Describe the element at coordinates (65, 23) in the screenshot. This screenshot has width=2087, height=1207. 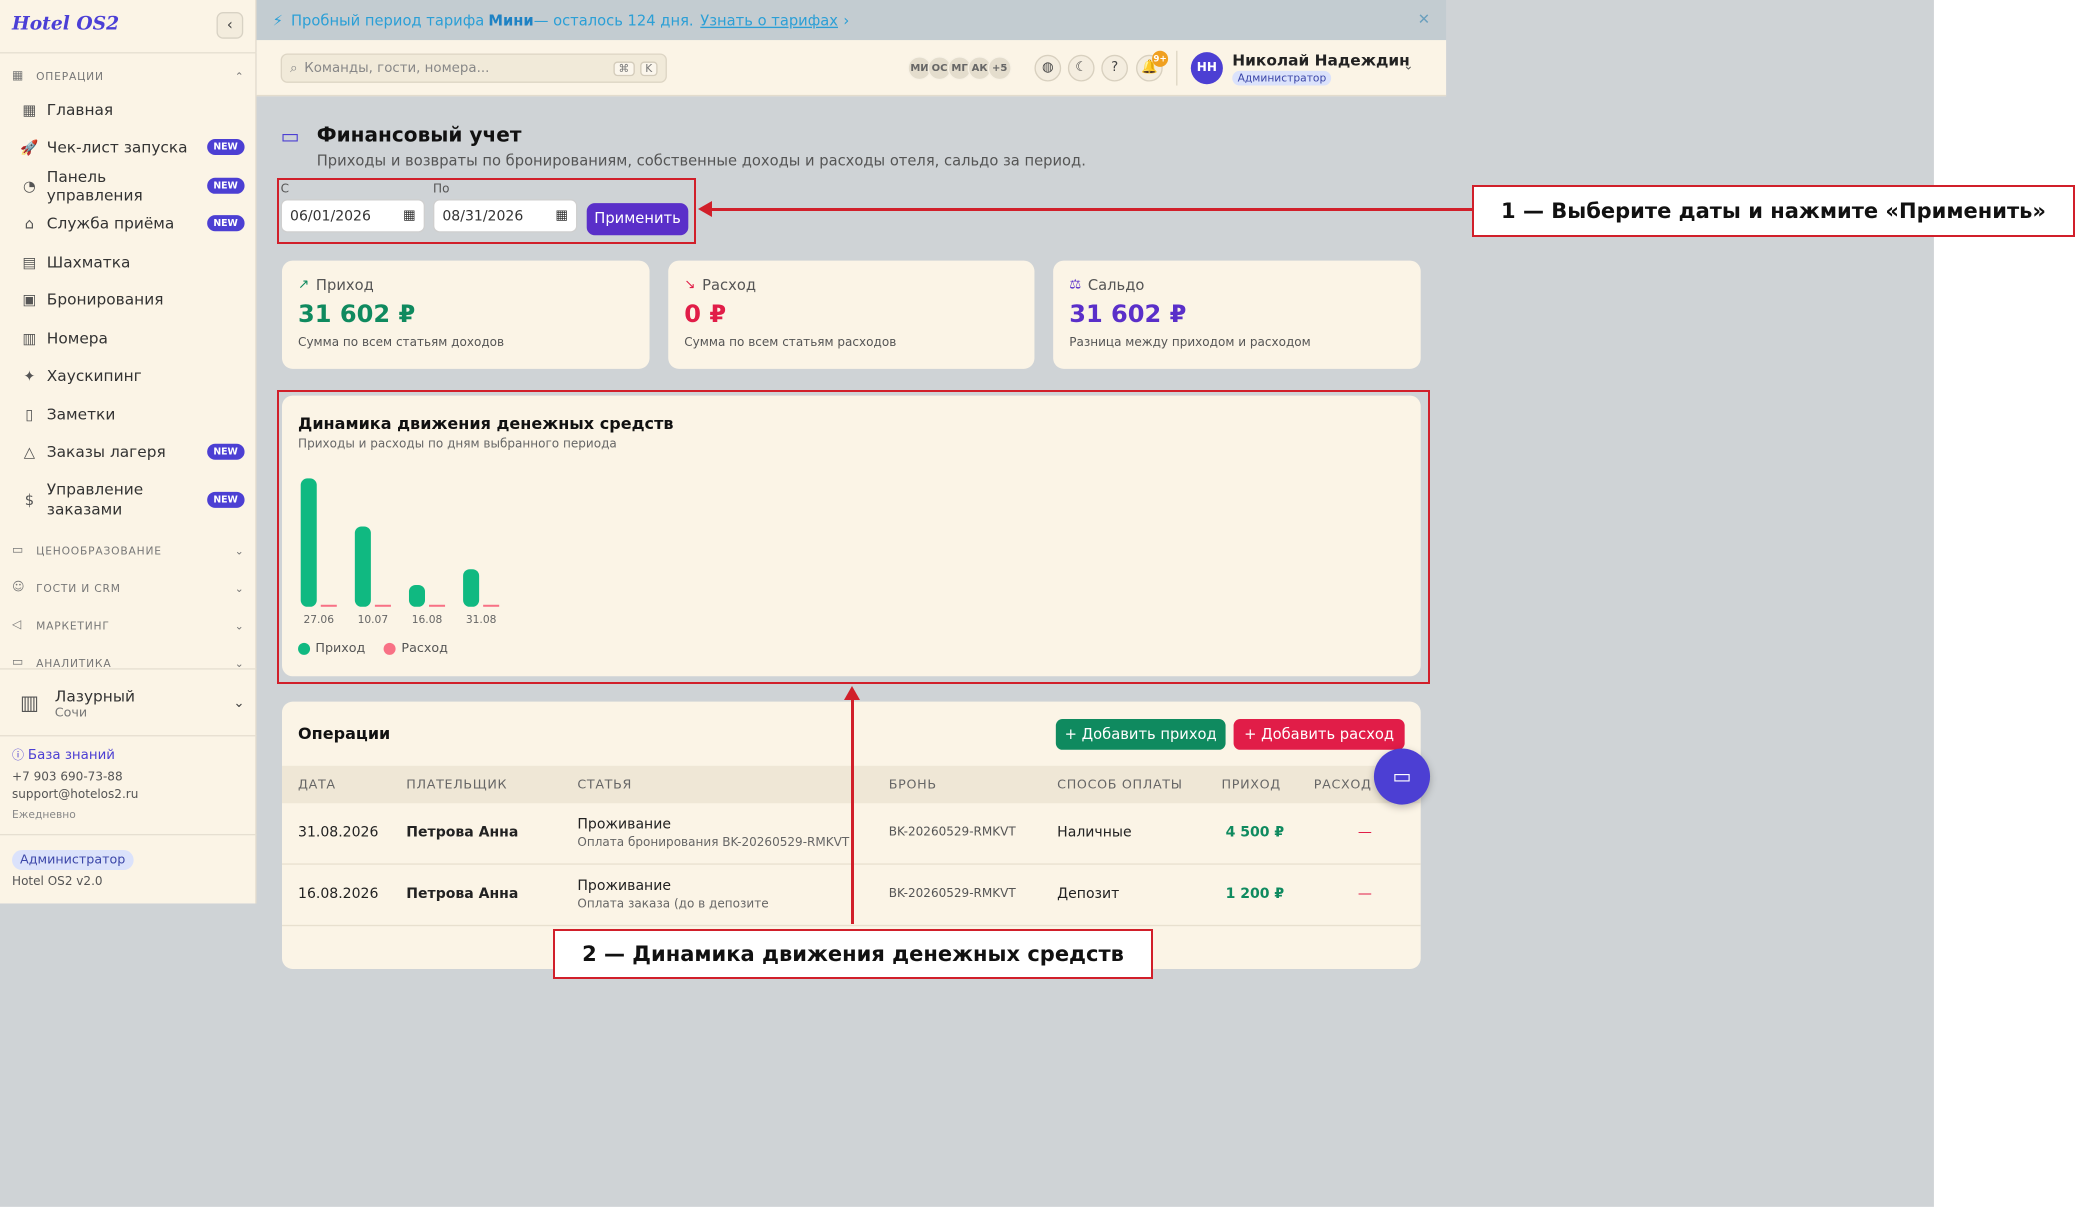
I see `app-logo: Hotel OS2` at that location.